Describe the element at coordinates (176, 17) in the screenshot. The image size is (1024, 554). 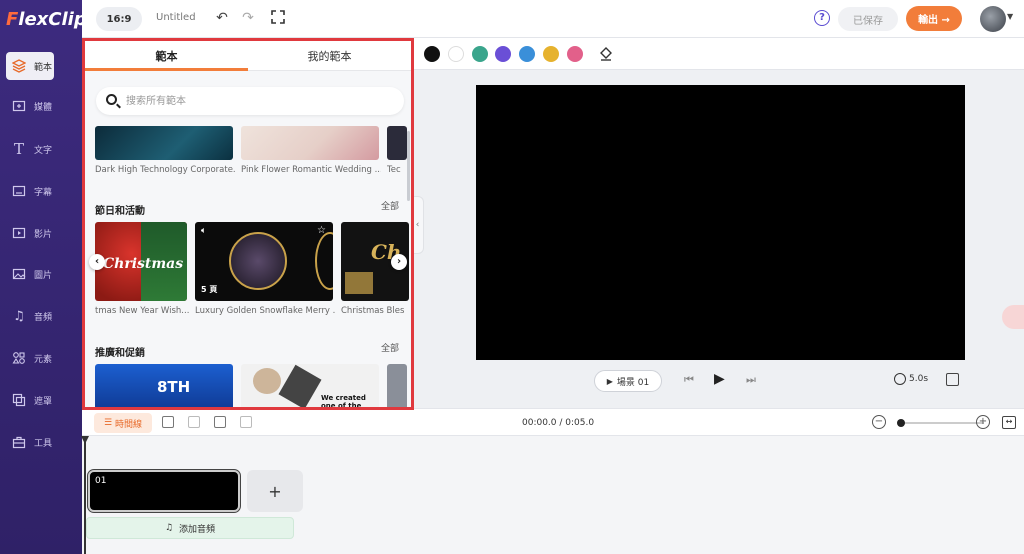
I see `project-title: Untitled` at that location.